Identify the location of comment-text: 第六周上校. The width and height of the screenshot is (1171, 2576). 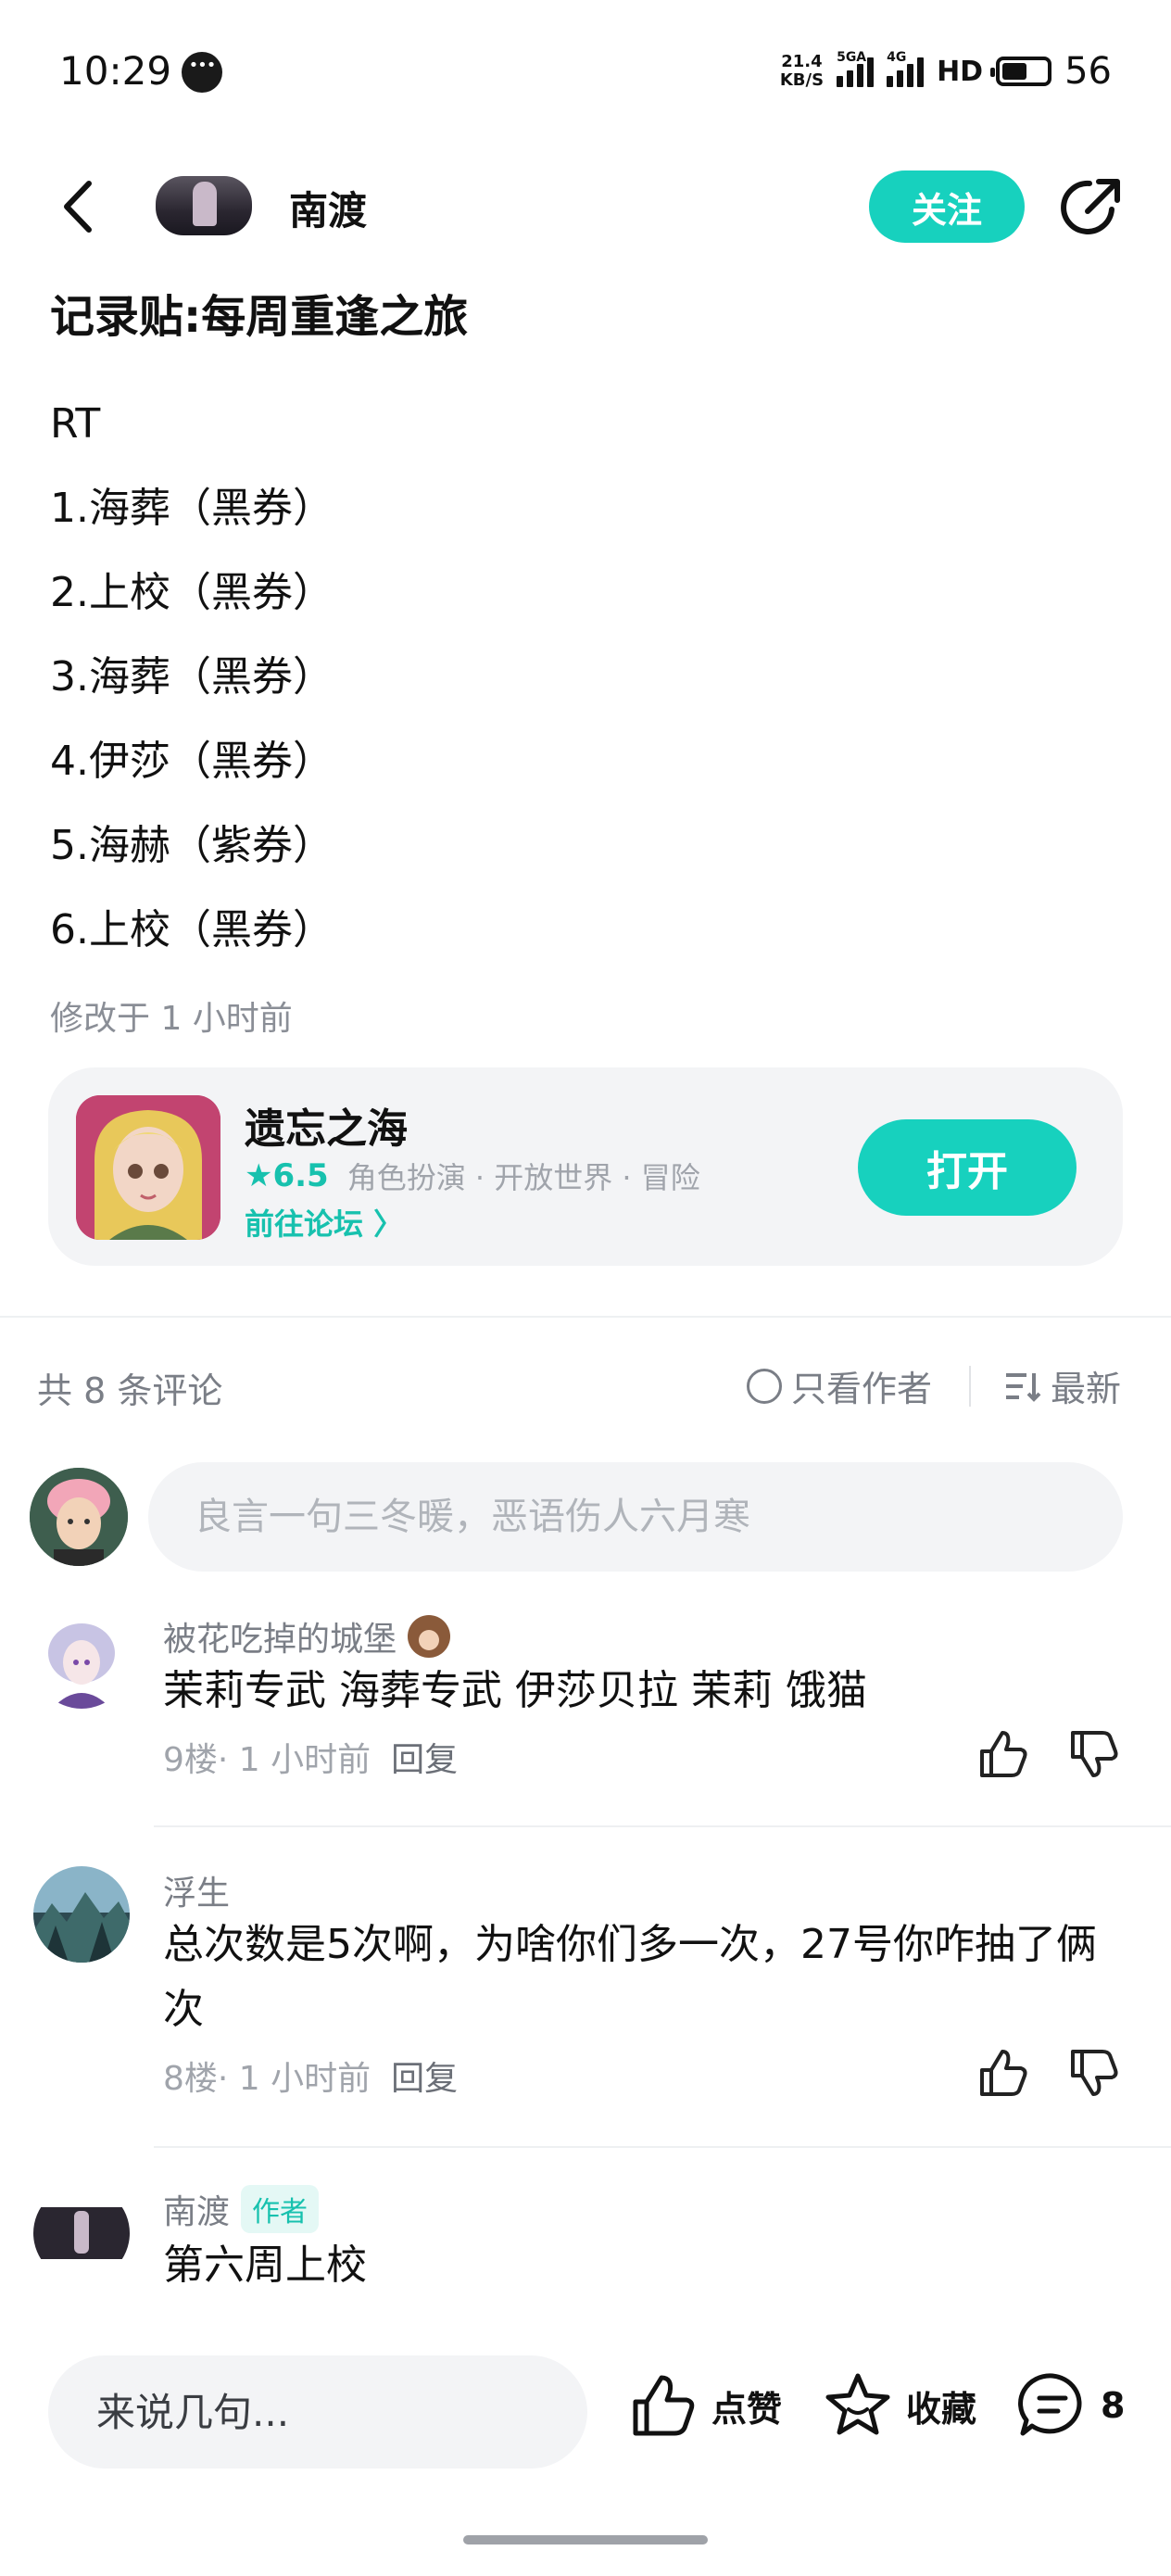
(265, 2265).